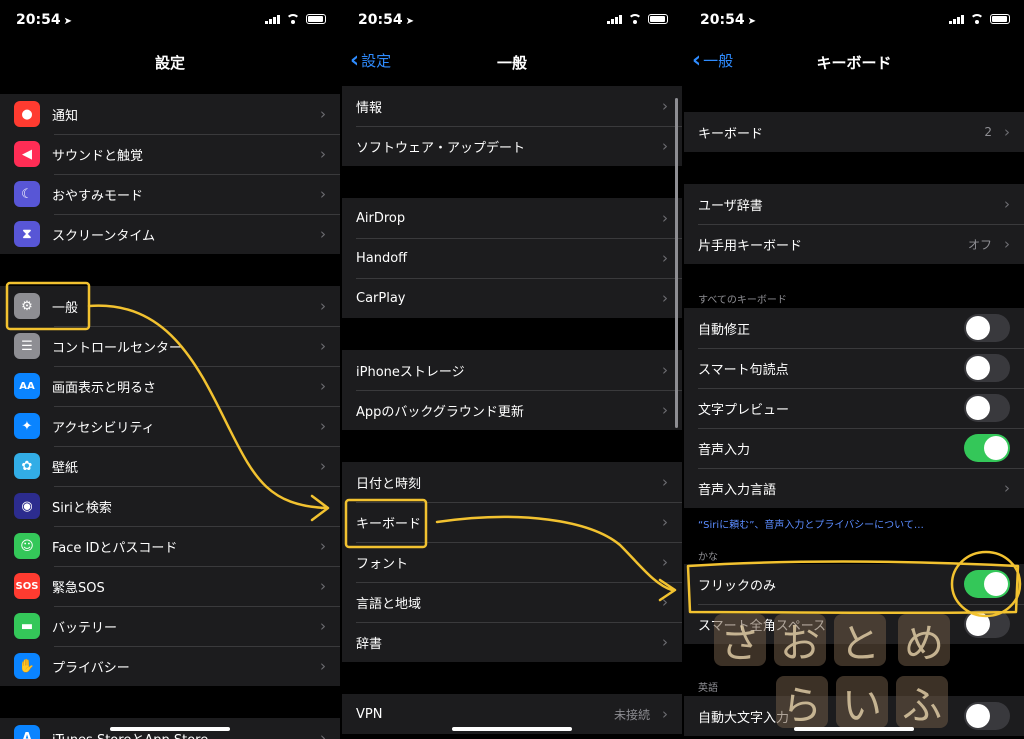 This screenshot has height=739, width=1024. Describe the element at coordinates (170, 626) in the screenshot. I see `settings-item-battery: ▬ バッテリー ›` at that location.